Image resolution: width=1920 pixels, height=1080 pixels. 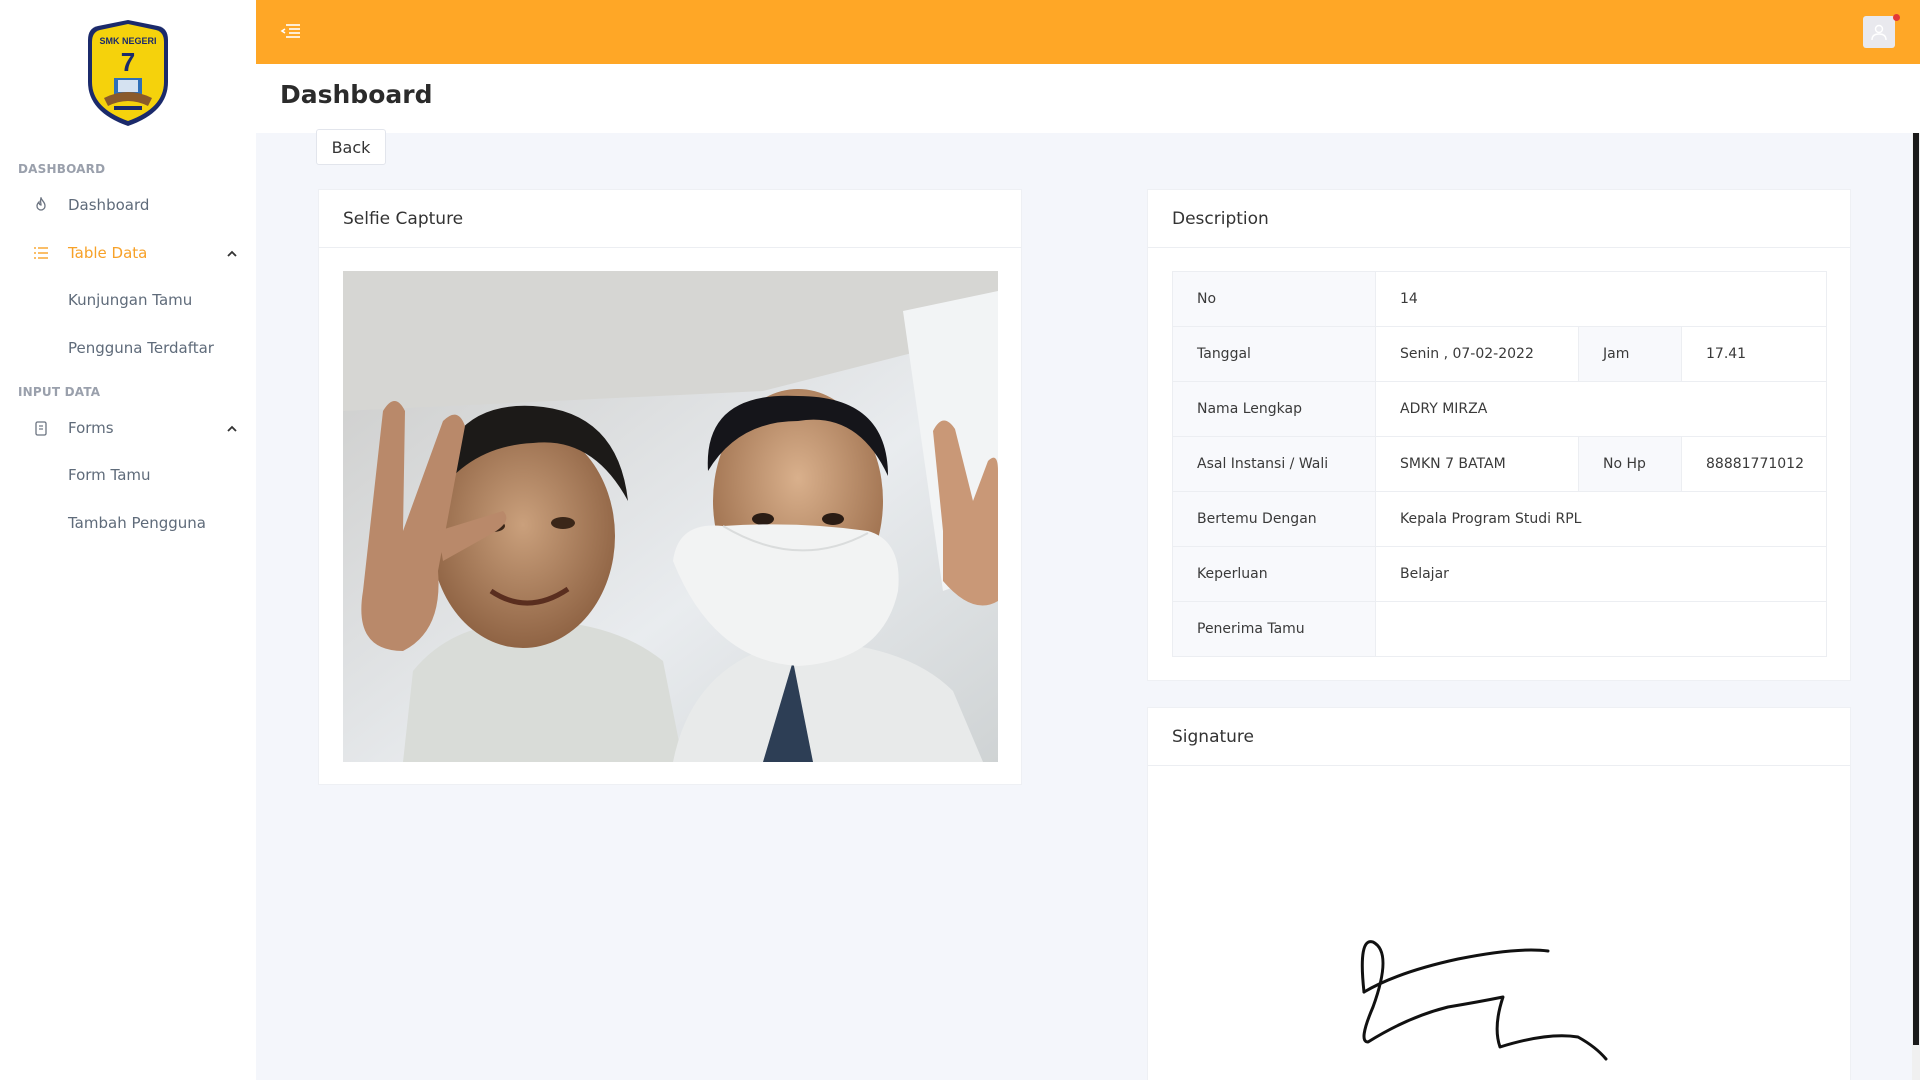 What do you see at coordinates (1274, 519) in the screenshot?
I see `label-bertemu-dengan: Bertemu Dengan` at bounding box center [1274, 519].